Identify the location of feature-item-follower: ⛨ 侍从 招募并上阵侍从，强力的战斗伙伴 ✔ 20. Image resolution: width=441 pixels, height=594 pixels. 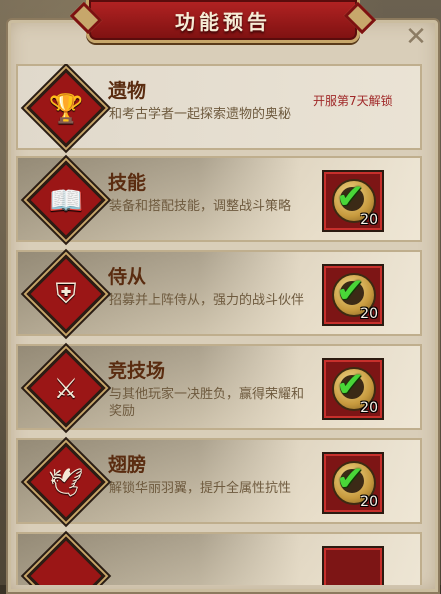
(219, 293).